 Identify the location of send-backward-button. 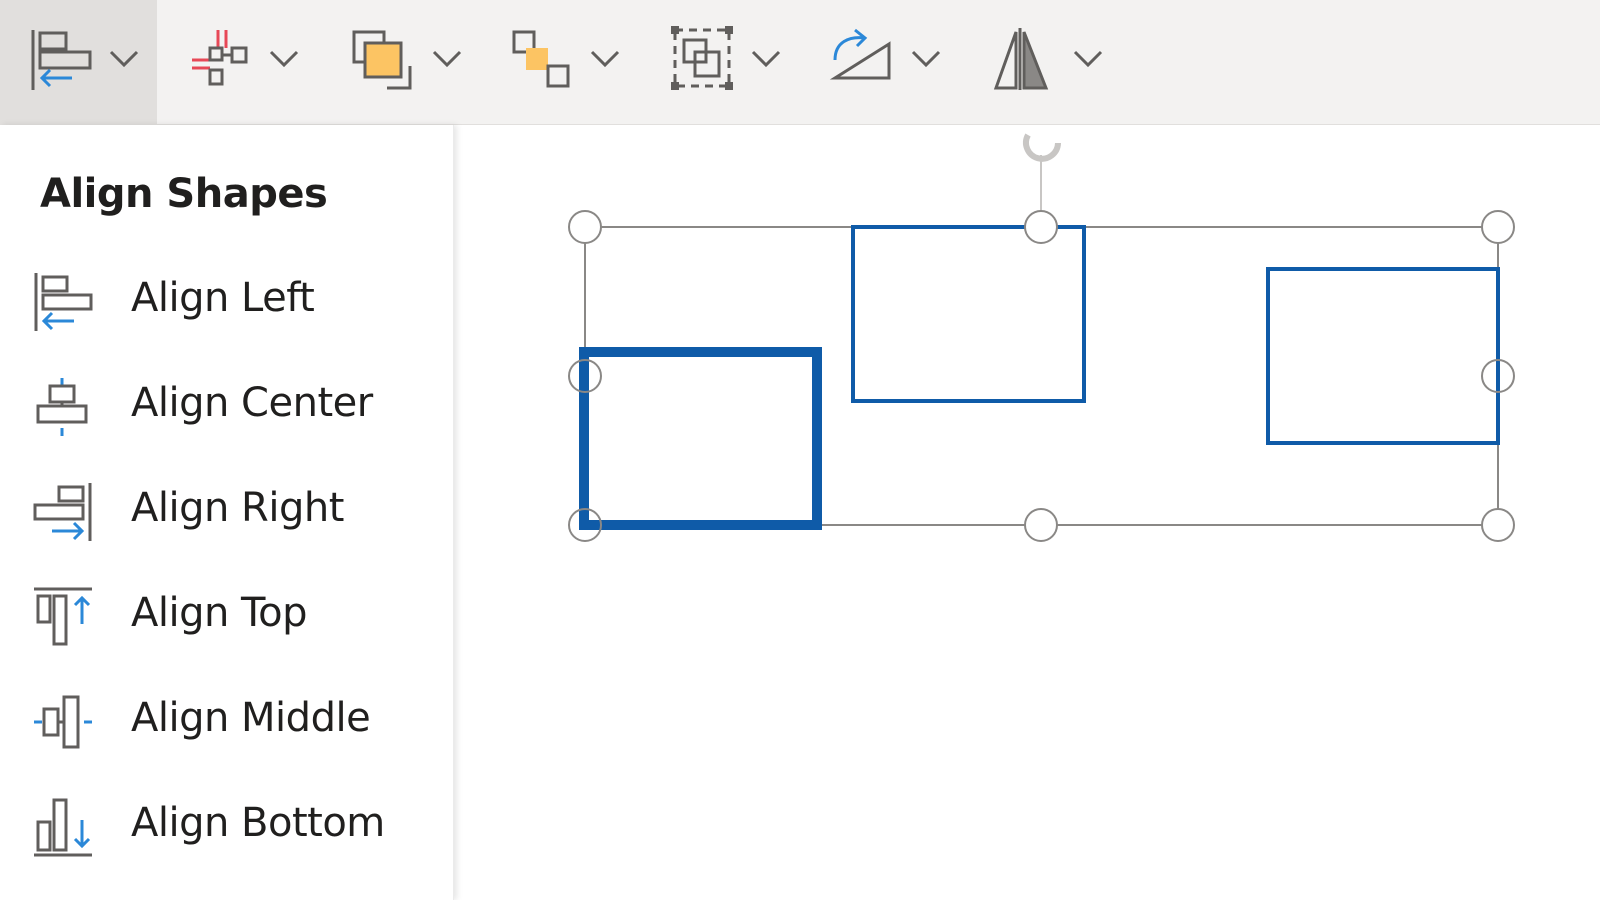
(569, 62).